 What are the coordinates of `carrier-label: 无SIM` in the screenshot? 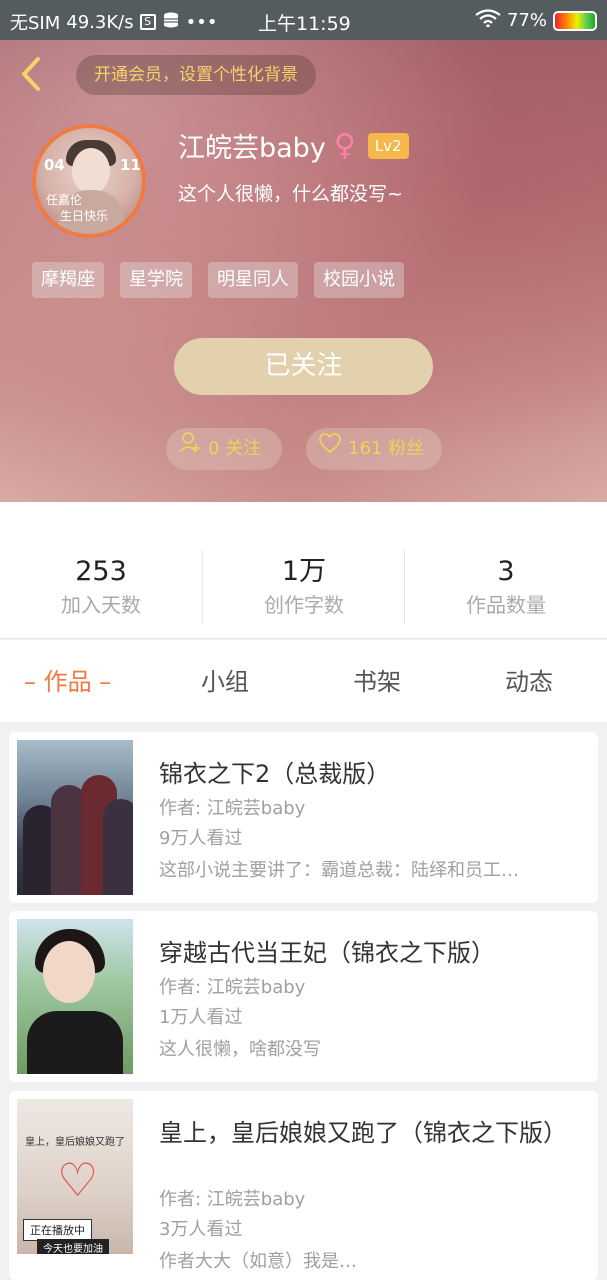 It's located at (35, 23).